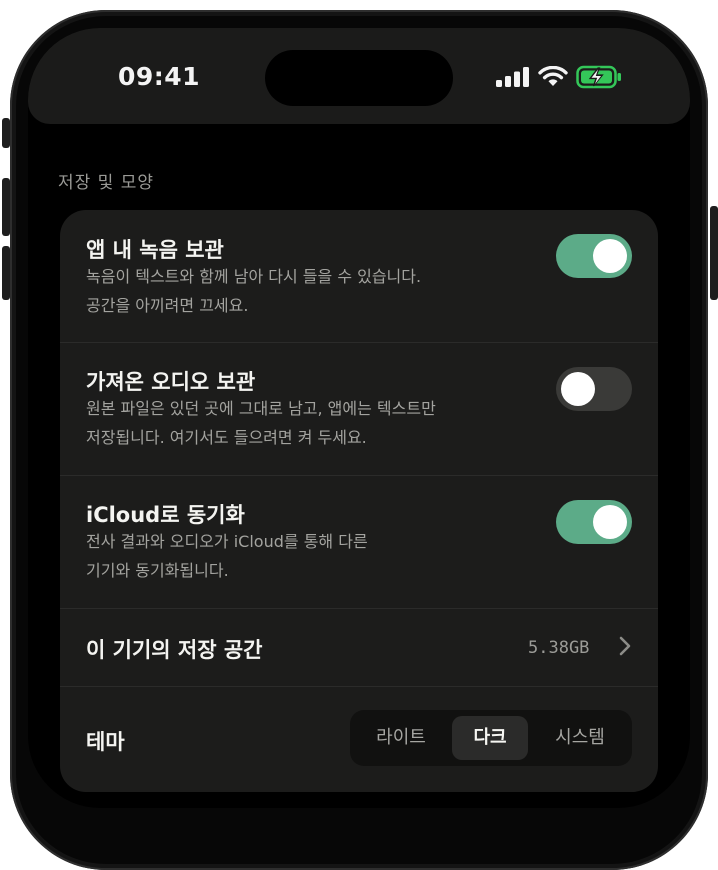 This screenshot has height=870, width=718. I want to click on status-time: 09:41, so click(159, 76).